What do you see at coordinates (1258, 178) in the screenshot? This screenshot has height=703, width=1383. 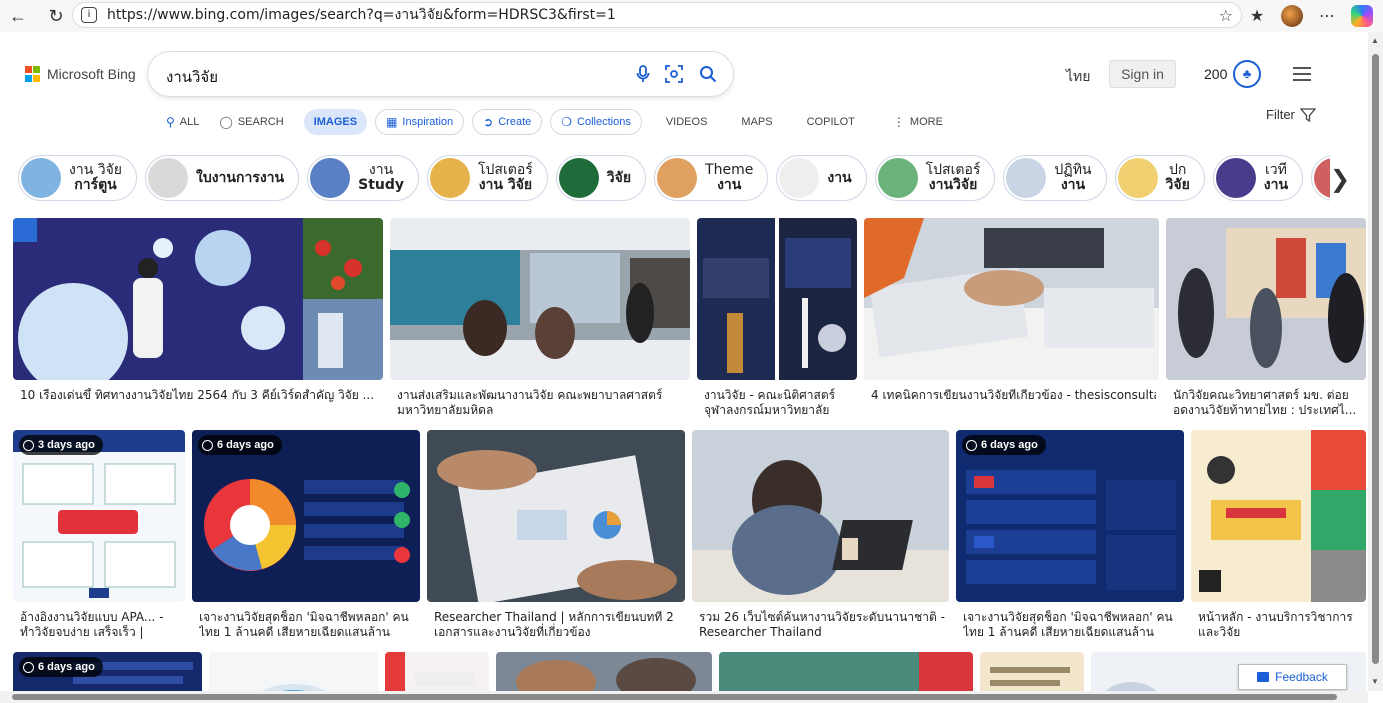 I see `related-search-chip: เวที งาน` at bounding box center [1258, 178].